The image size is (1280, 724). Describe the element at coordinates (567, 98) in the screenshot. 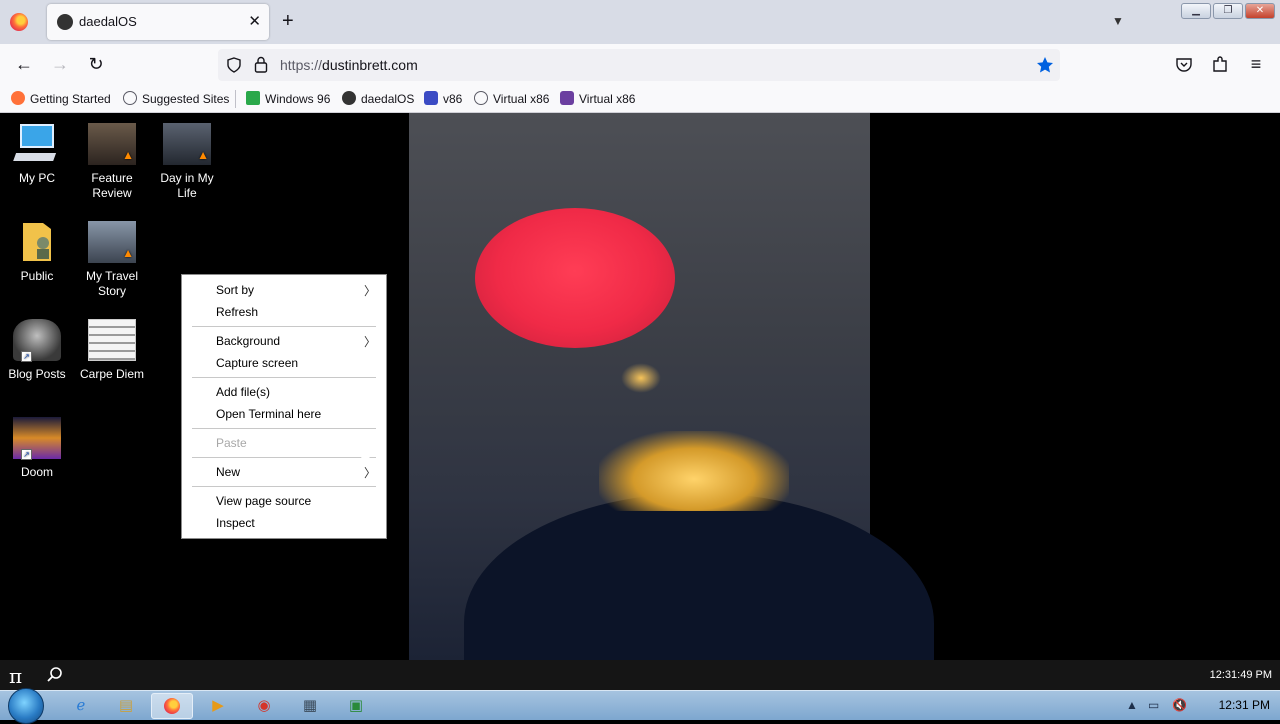

I see `virtual-x86-icon` at that location.